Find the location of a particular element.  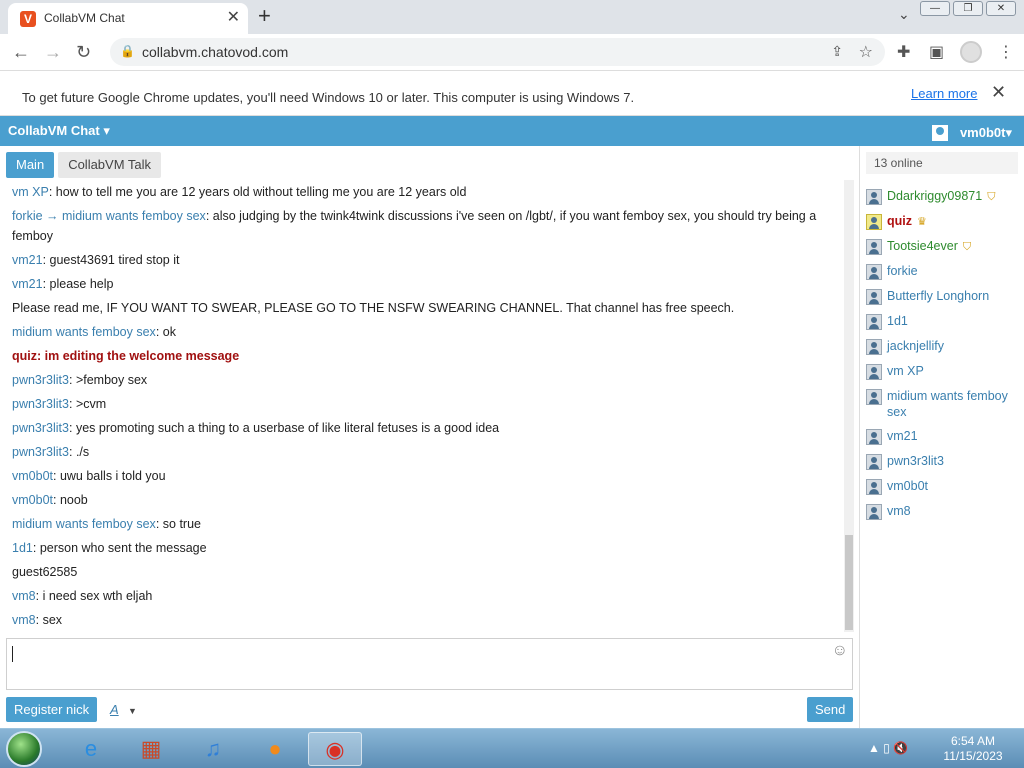

user-name-wrap: vm21 is located at coordinates (902, 436).